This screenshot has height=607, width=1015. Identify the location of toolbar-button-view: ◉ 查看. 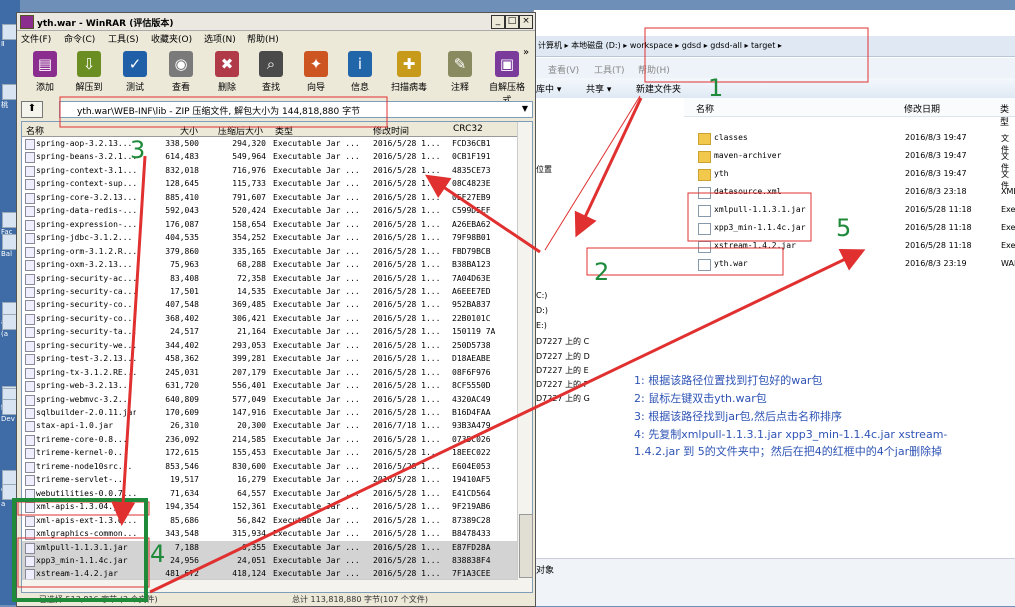
(181, 74).